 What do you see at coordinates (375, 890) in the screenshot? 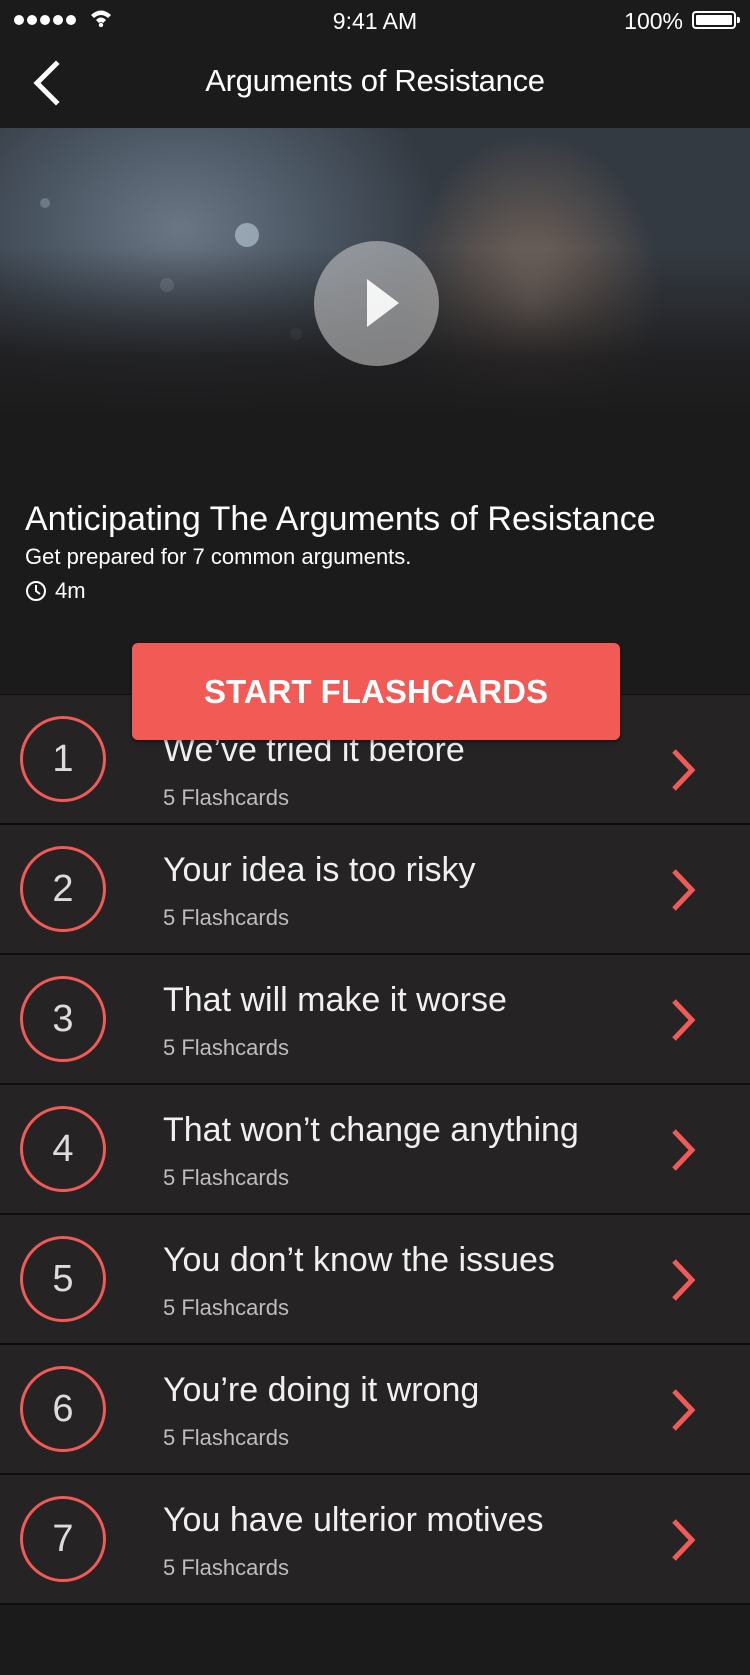
I see `argument-row-2: 2 Your idea is too risky 5 Flashcards` at bounding box center [375, 890].